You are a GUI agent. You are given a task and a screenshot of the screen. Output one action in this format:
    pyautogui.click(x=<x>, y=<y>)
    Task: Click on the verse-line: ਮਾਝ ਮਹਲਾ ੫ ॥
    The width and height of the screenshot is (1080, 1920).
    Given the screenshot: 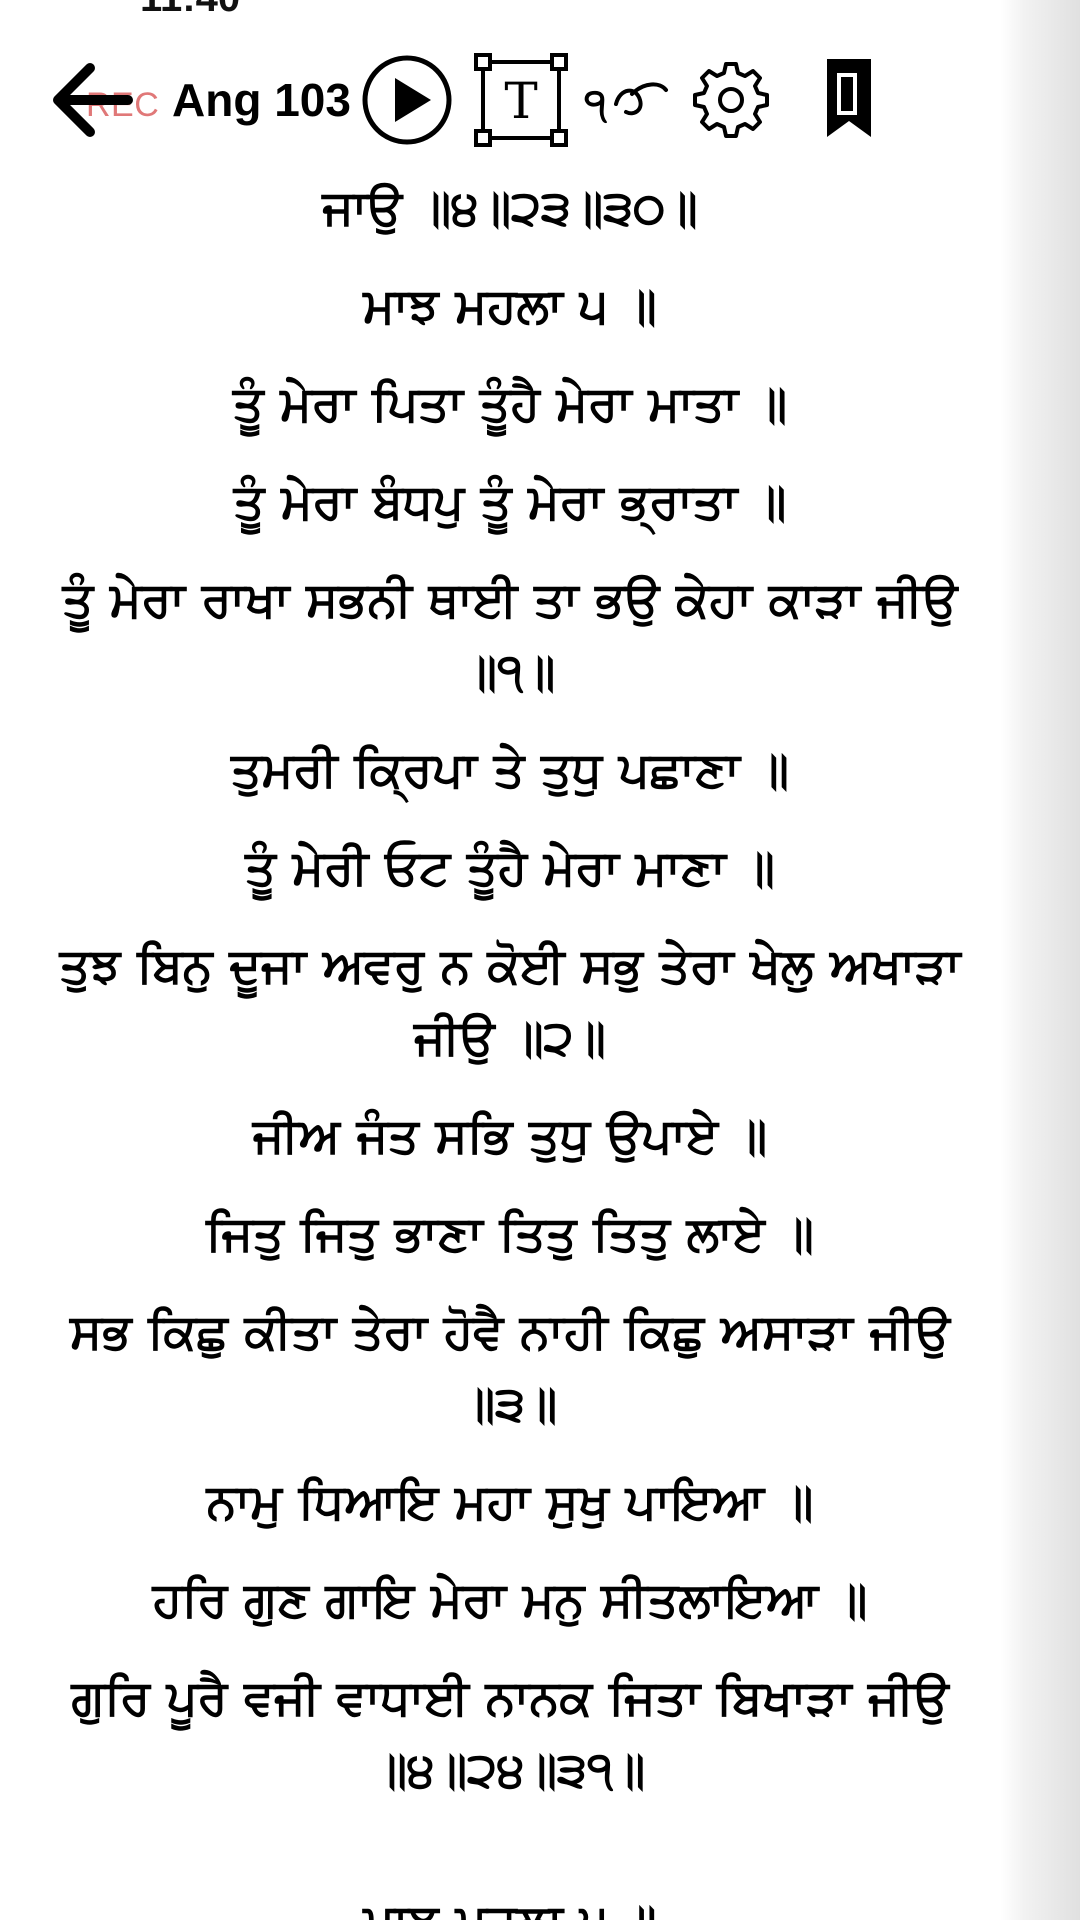 What is the action you would take?
    pyautogui.click(x=510, y=306)
    